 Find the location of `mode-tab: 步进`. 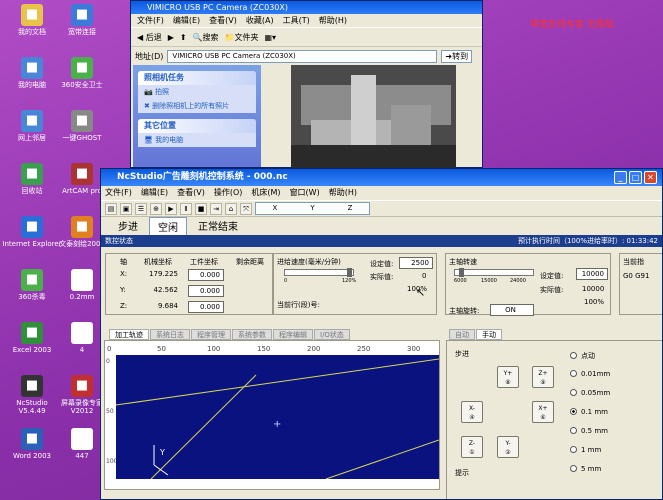

mode-tab: 步进 is located at coordinates (128, 225).